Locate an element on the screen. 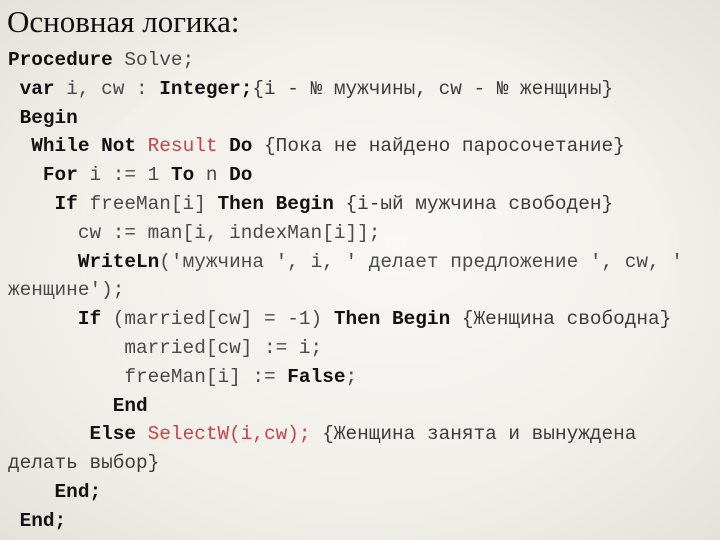 The image size is (720, 540). slide-title: Основная логика: is located at coordinates (123, 21).